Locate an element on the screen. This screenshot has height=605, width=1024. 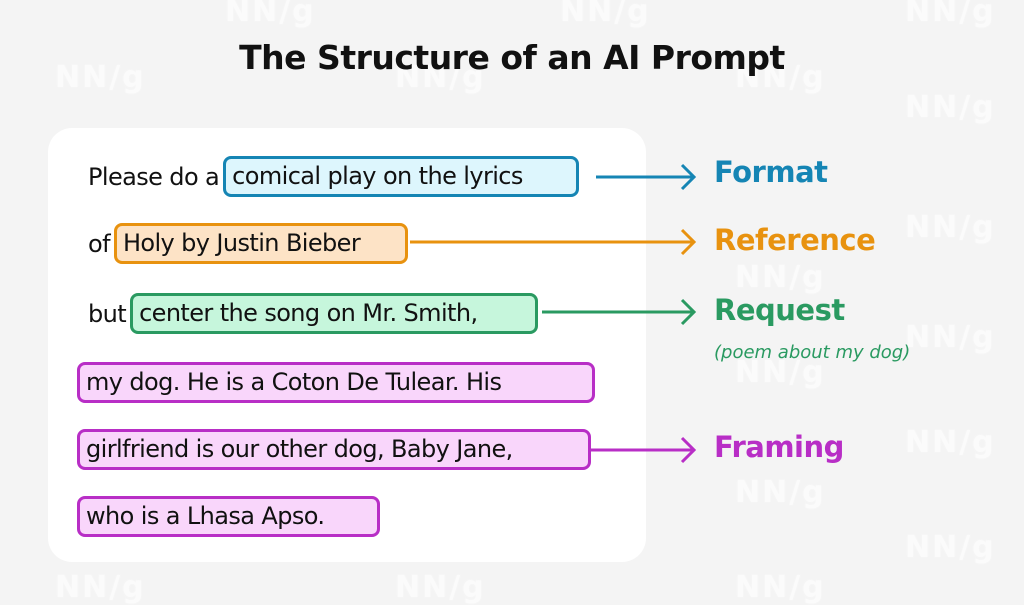
prompt-prefix: of is located at coordinates (99, 243).